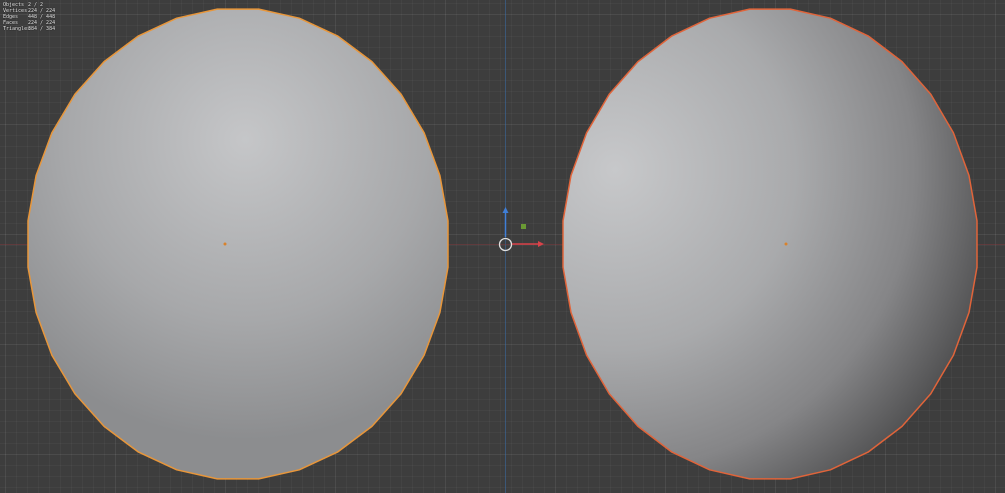 The image size is (1005, 493). Describe the element at coordinates (505, 210) in the screenshot. I see `gizmo-z-arrow-icon` at that location.